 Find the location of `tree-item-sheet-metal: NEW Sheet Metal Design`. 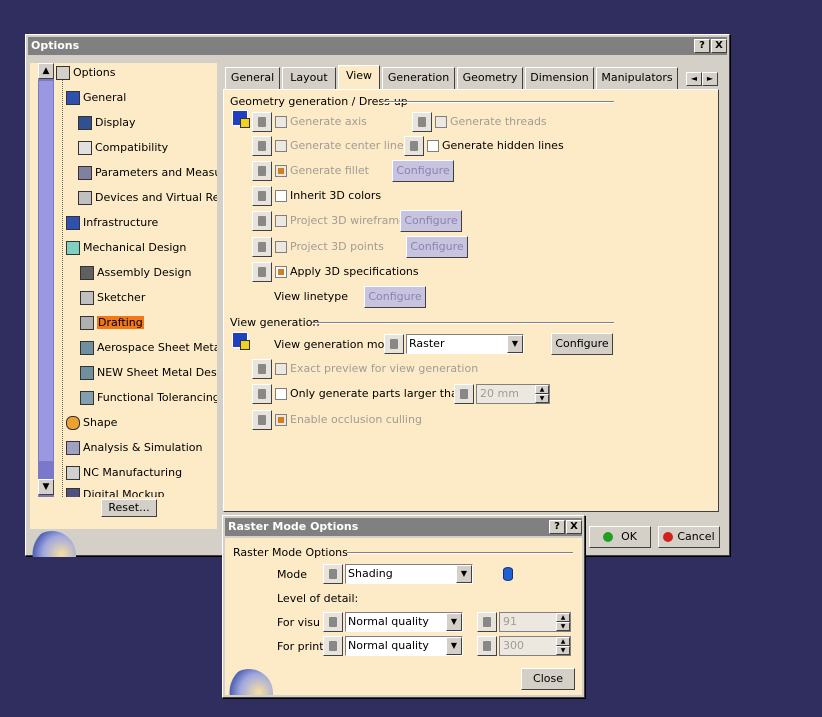

tree-item-sheet-metal: NEW Sheet Metal Design is located at coordinates (148, 373).